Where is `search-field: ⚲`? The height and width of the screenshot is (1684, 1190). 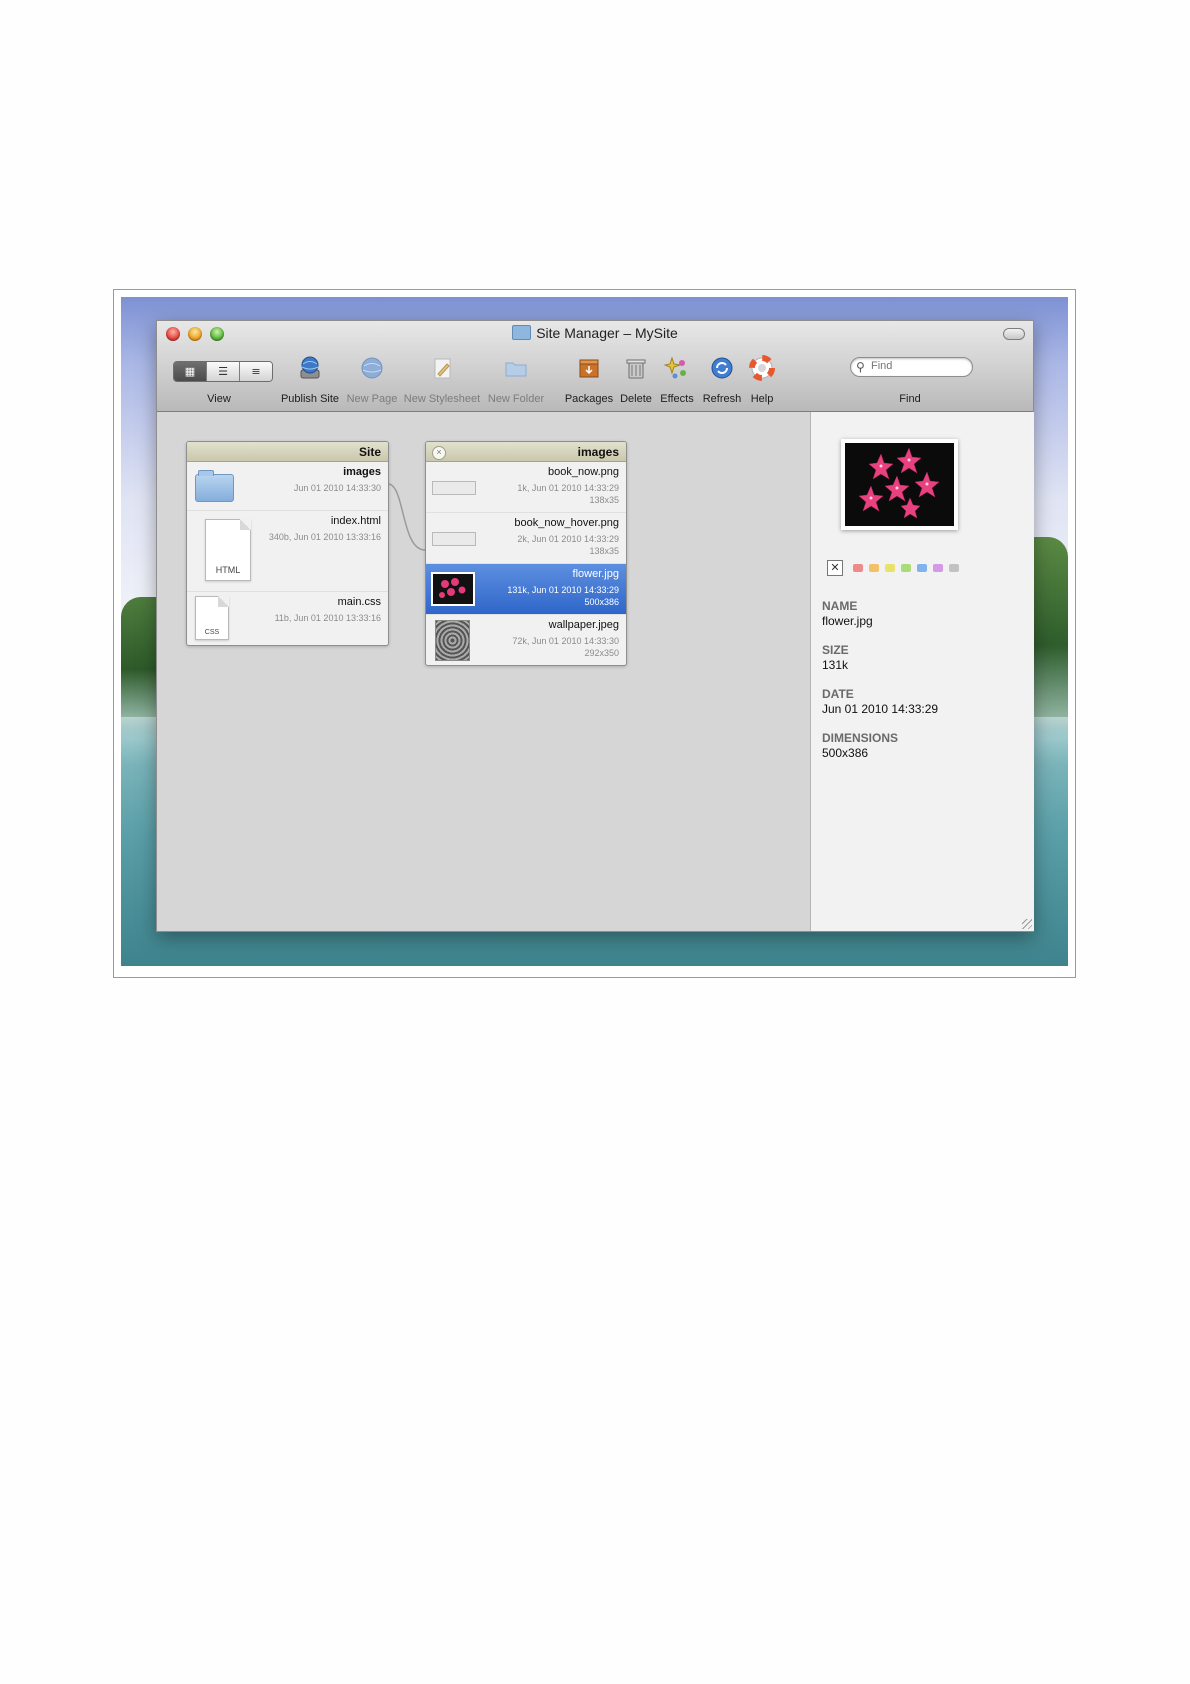 search-field: ⚲ is located at coordinates (911, 367).